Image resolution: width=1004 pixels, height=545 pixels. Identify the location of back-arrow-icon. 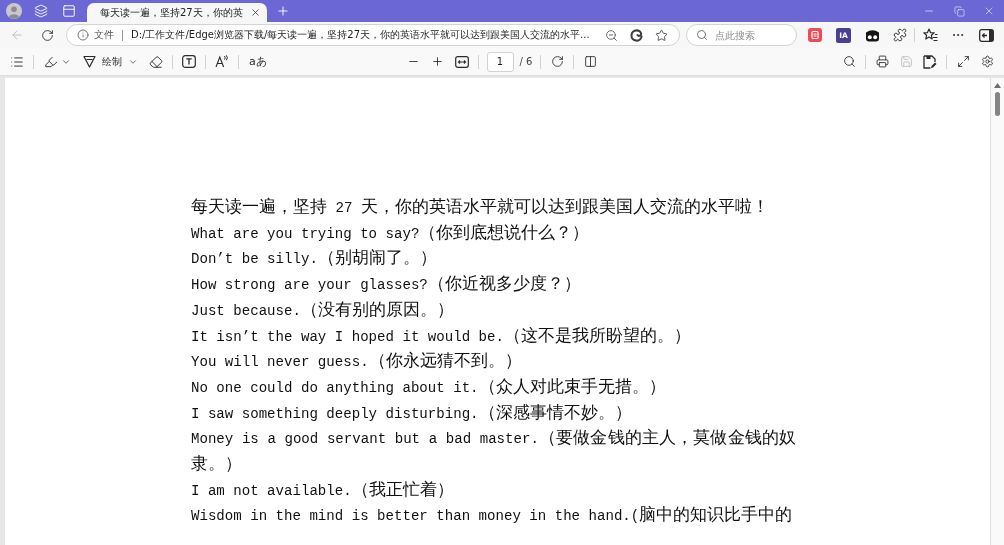
(17, 35).